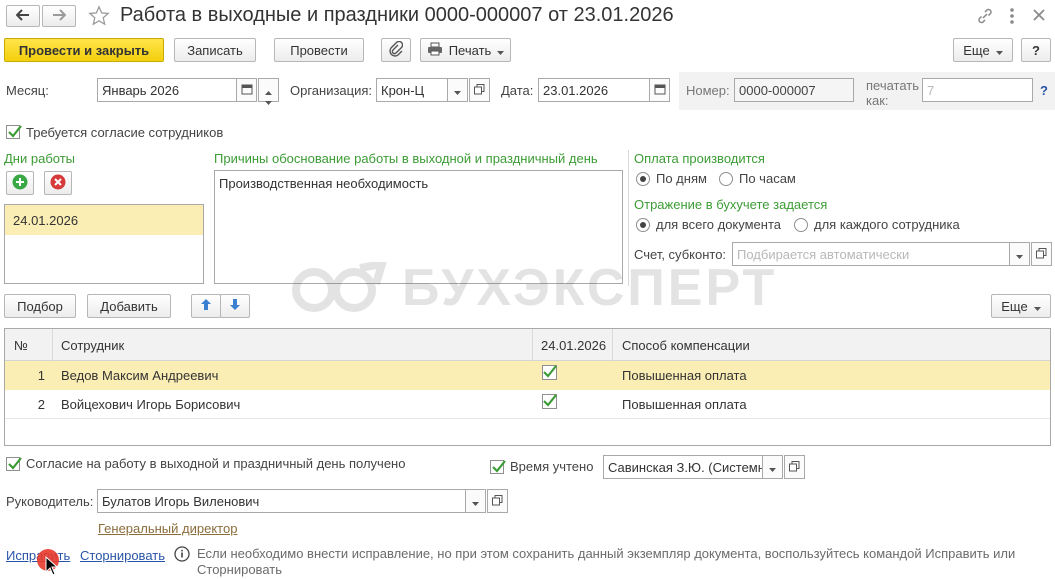 Image resolution: width=1055 pixels, height=579 pixels. I want to click on payment-by-hours-radio, so click(726, 179).